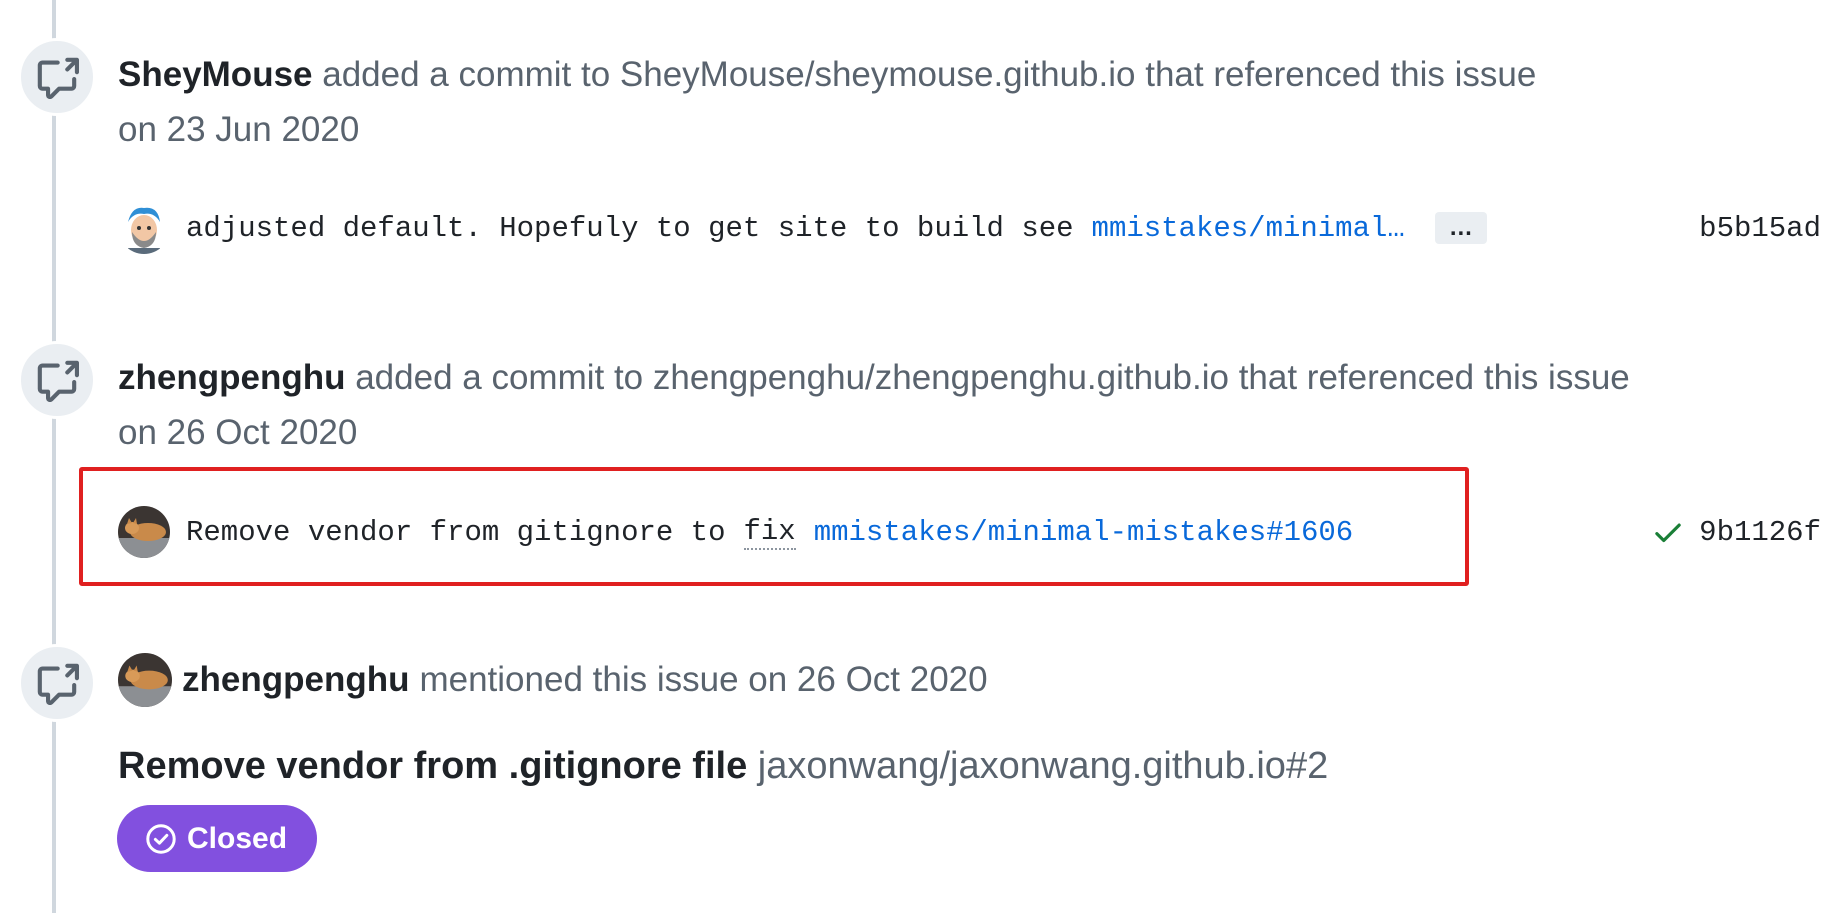 The image size is (1839, 913). Describe the element at coordinates (215, 74) in the screenshot. I see `actor-link: SheyMouse` at that location.